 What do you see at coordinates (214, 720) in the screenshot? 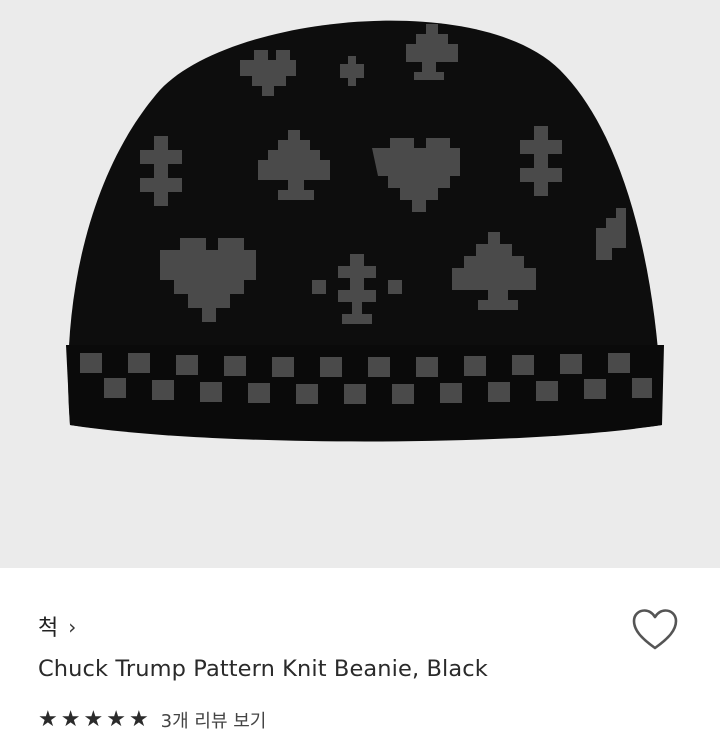
I see `review-count-link: 3개 리뷰 보기` at bounding box center [214, 720].